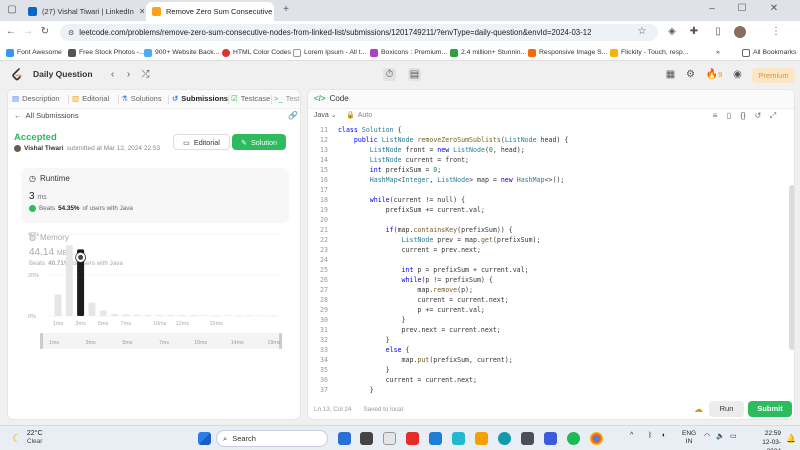 The height and width of the screenshot is (450, 800). I want to click on premium-button: Premium, so click(773, 75).